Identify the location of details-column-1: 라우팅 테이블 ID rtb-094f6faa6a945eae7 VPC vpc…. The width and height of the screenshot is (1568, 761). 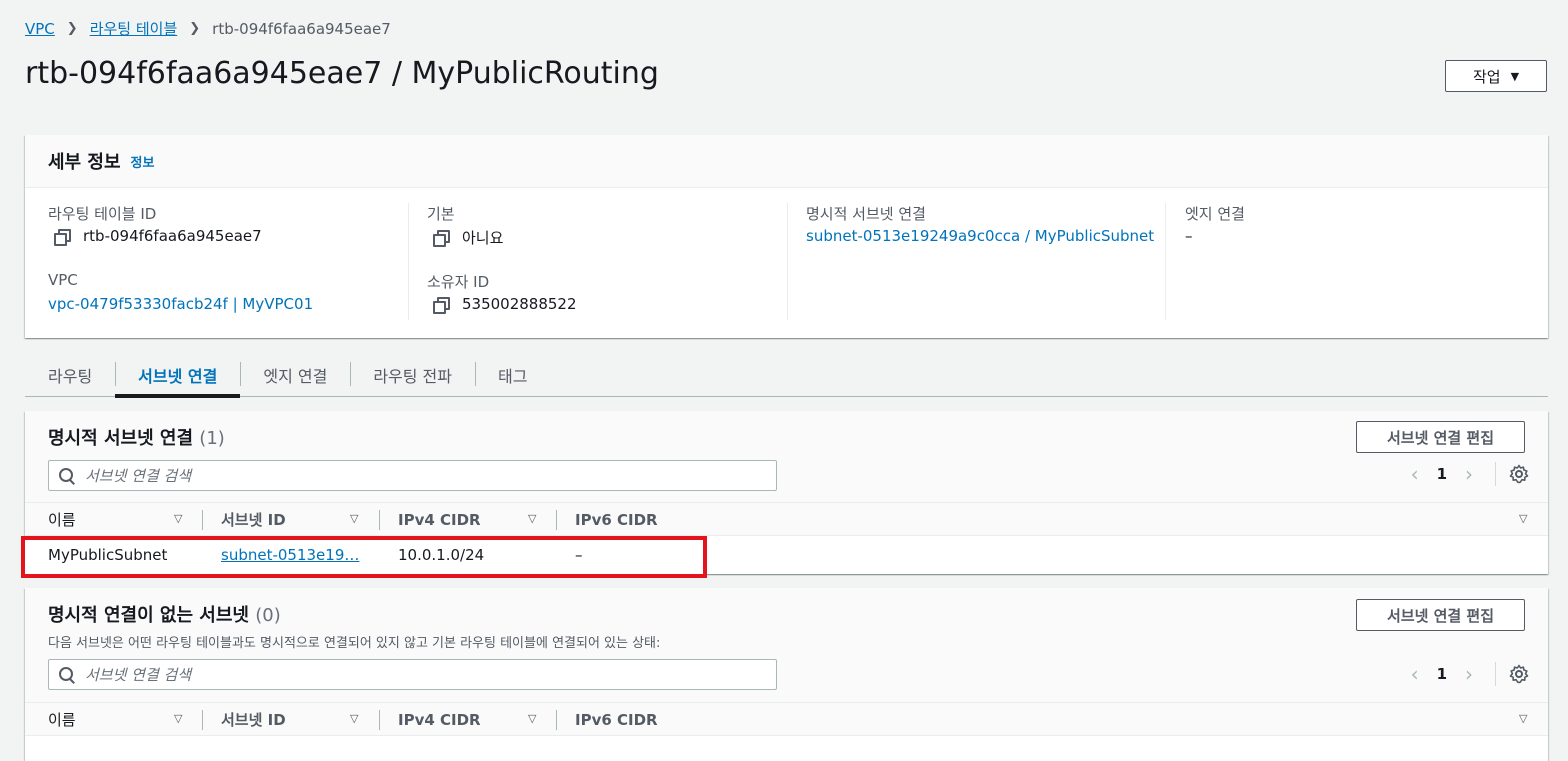
(228, 261).